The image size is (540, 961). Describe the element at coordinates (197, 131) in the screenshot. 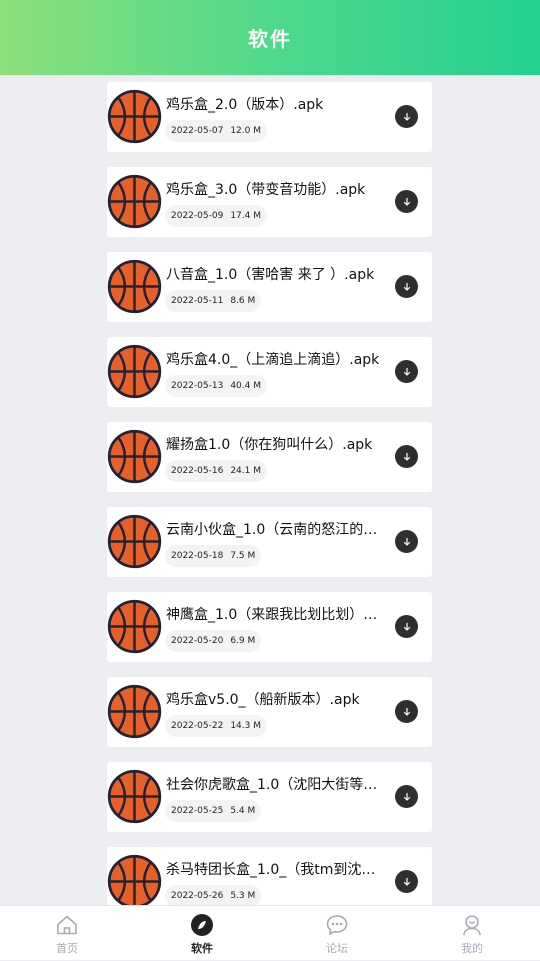

I see `file-date: 2022-05-07` at that location.